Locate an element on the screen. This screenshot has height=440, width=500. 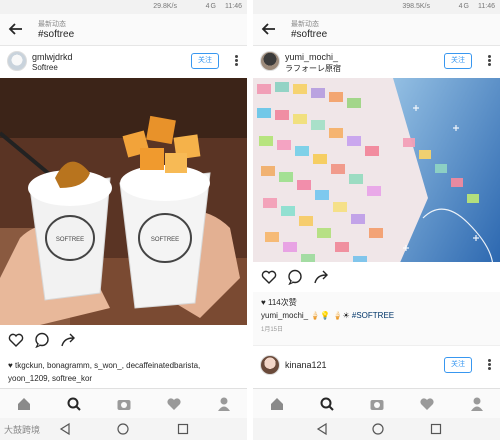
likes-count-text: 114次赞 is located at coordinates (282, 302).